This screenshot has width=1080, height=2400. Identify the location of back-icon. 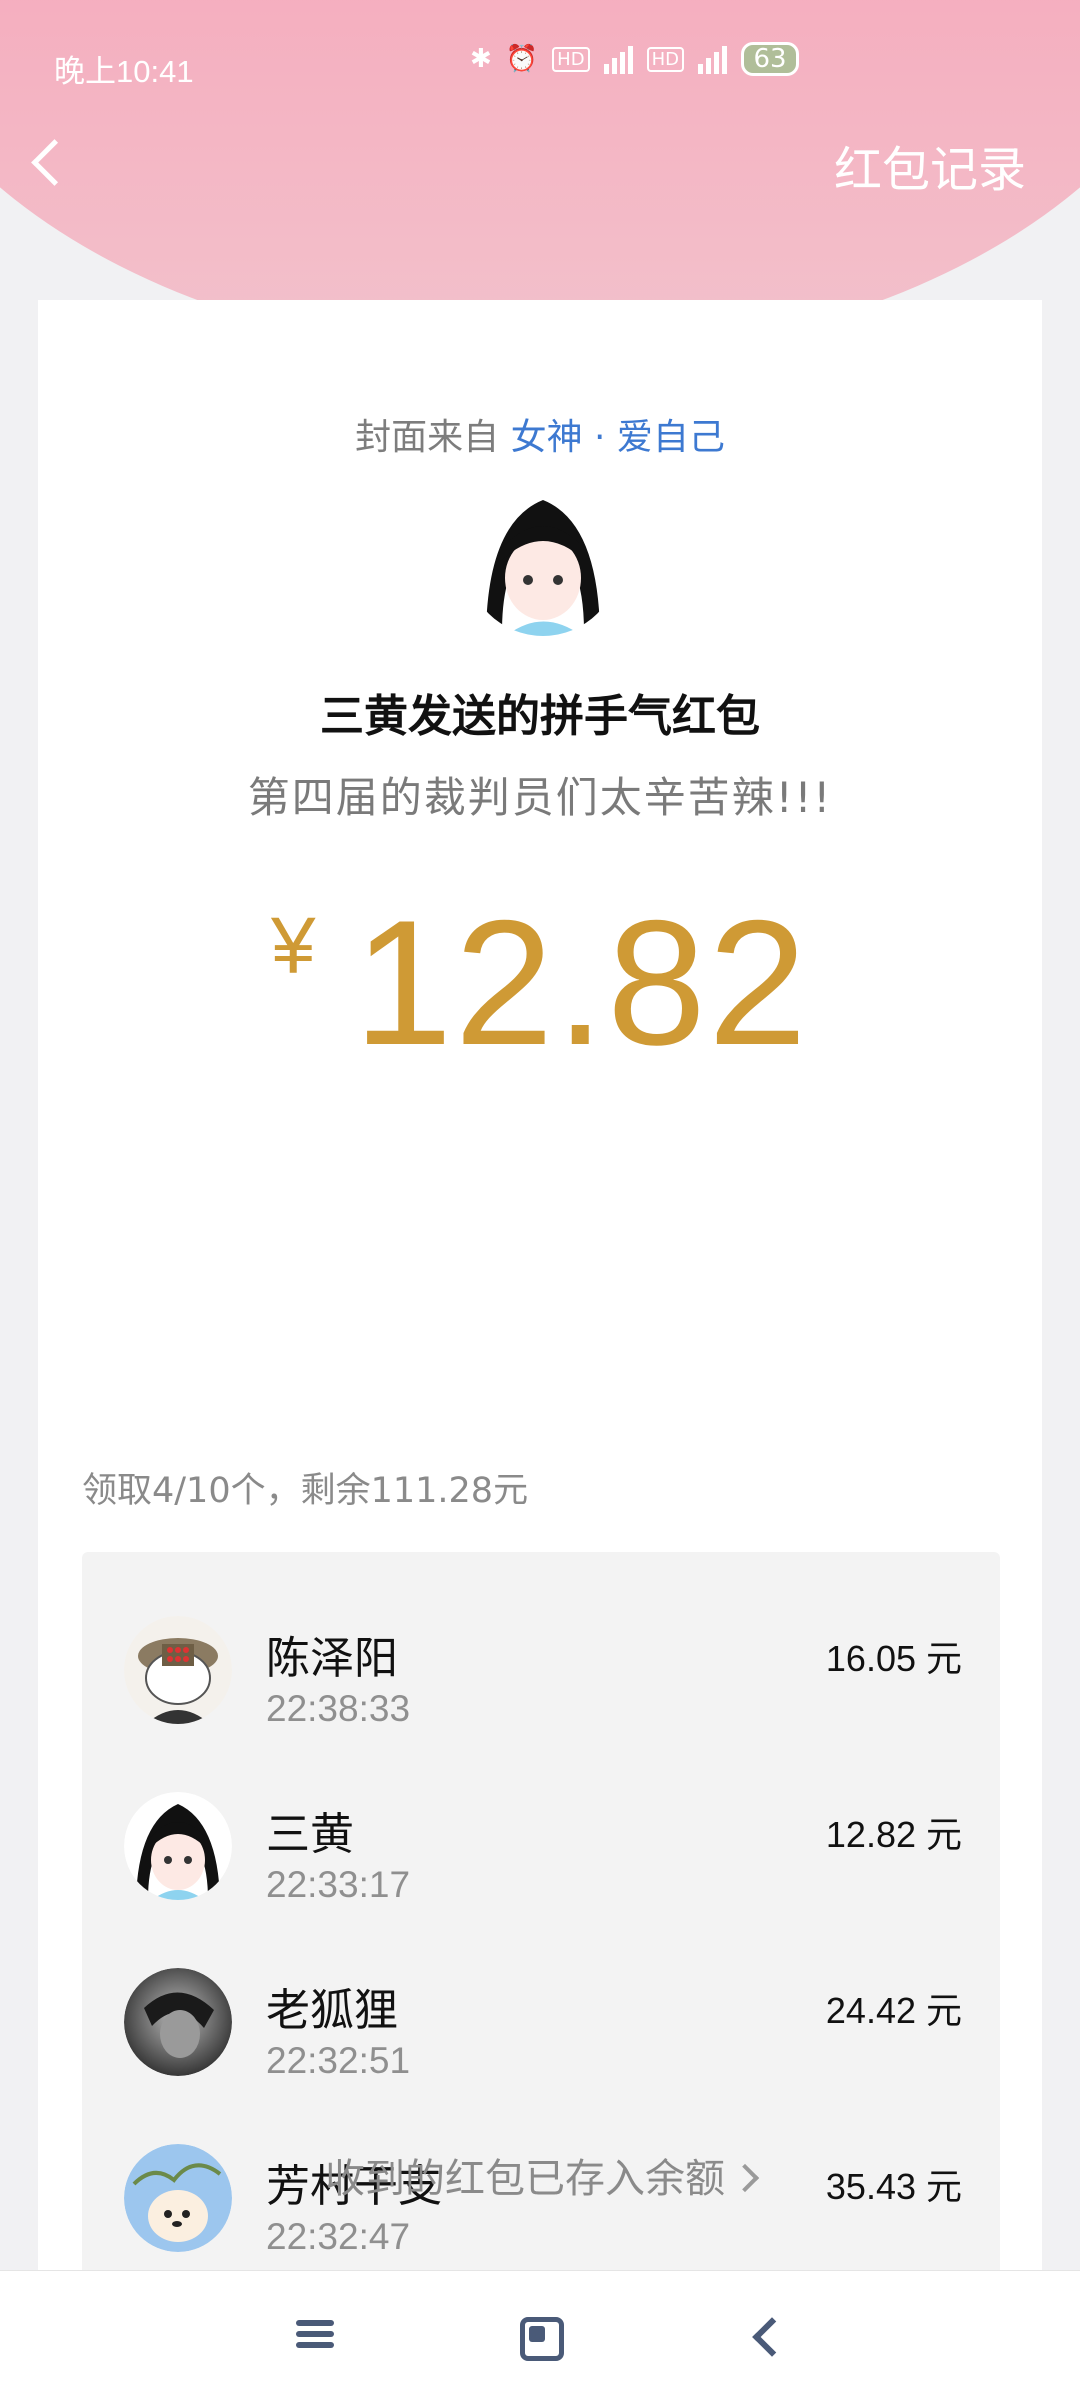
(764, 2337).